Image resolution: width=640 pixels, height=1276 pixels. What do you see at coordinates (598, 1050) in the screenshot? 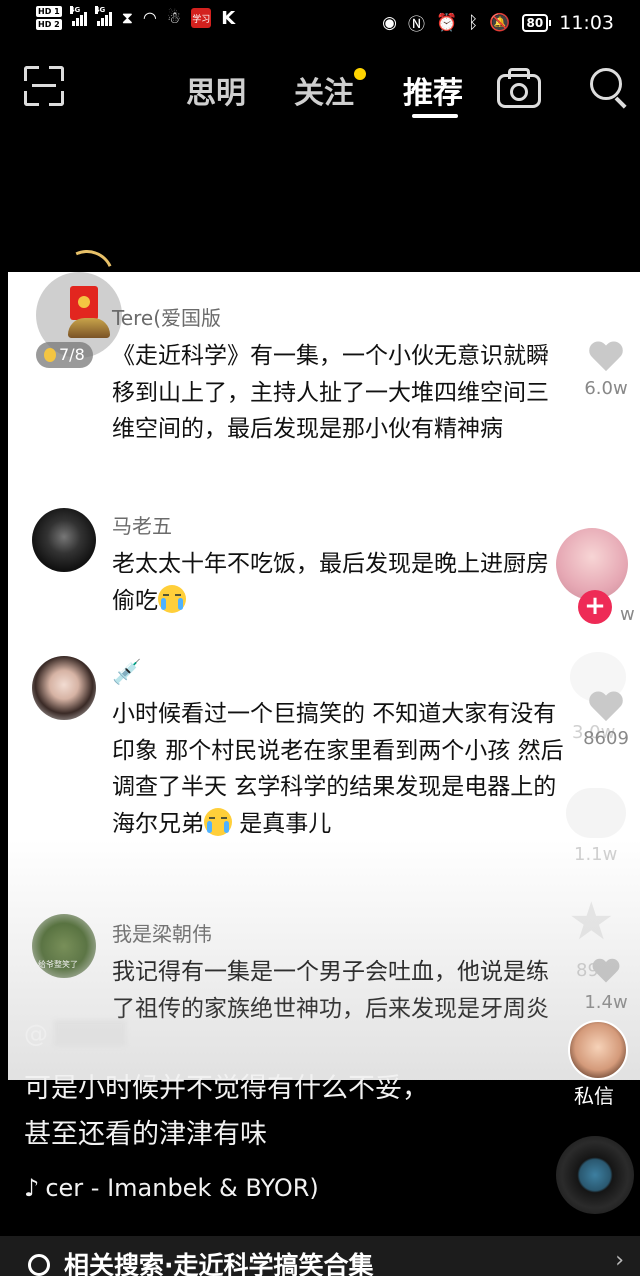
I see `dm-avatar` at bounding box center [598, 1050].